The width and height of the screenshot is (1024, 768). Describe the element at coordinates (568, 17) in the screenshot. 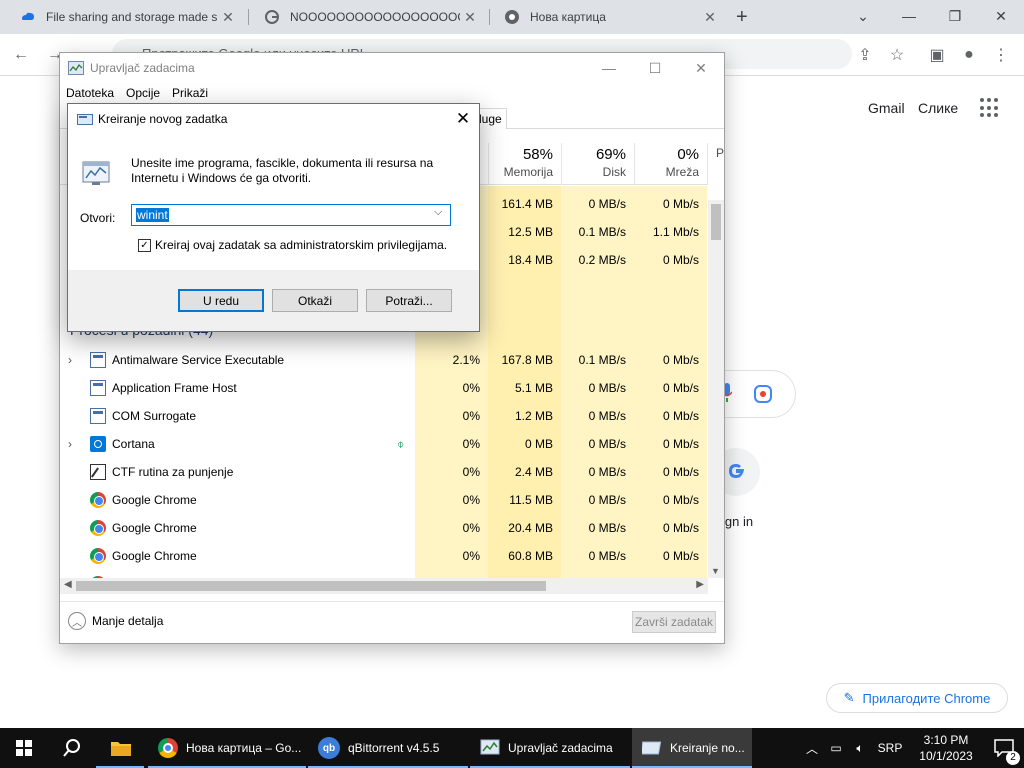

I see `tab-title: Нова картица` at that location.